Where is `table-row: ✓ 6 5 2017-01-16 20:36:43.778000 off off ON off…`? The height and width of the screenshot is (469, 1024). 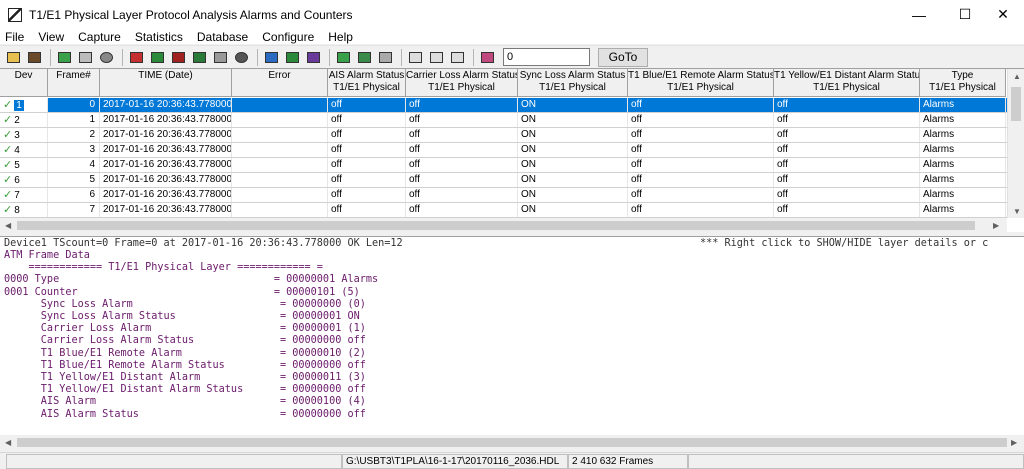 table-row: ✓ 6 5 2017-01-16 20:36:43.778000 off off ON off… is located at coordinates (503, 180).